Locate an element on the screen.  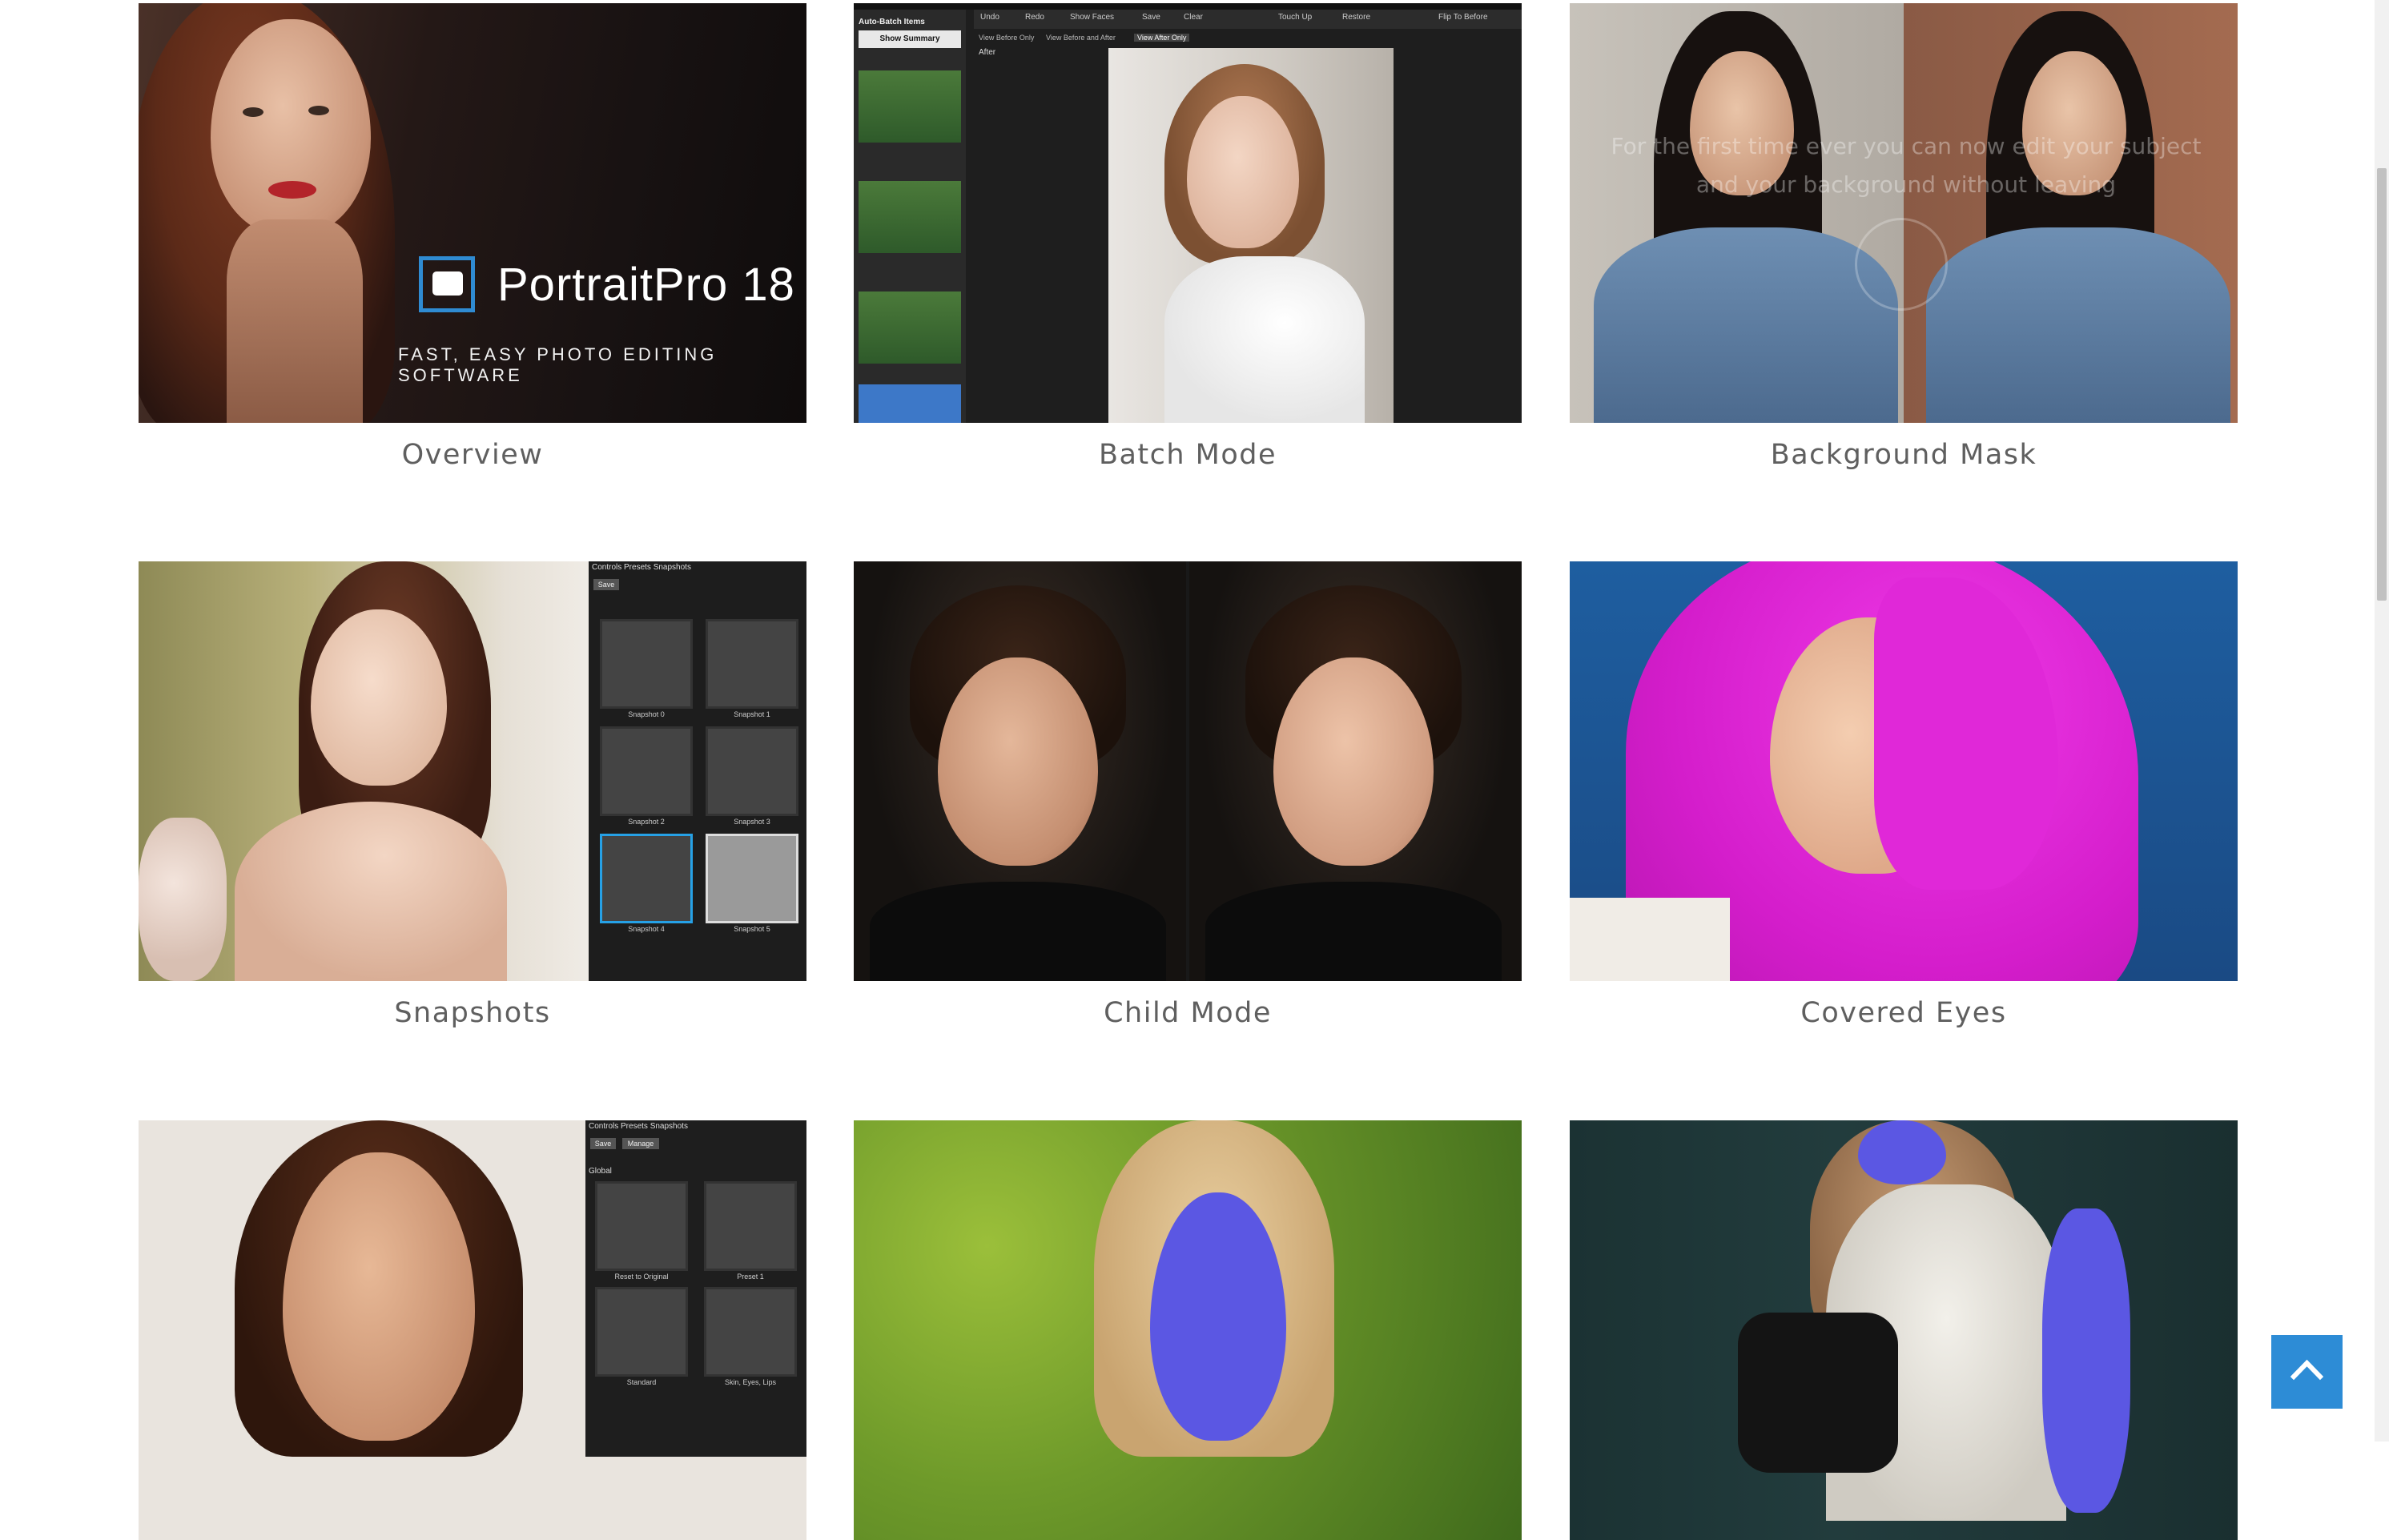
touch-up-tool: Touch Up is located at coordinates (1295, 17).